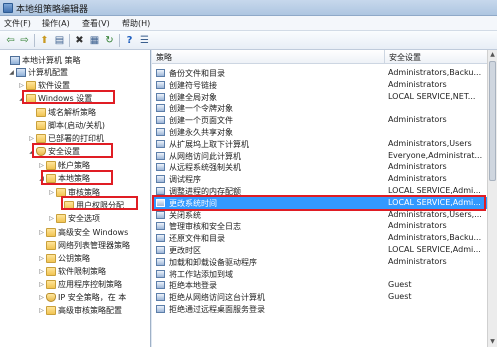  I want to click on policy-name: 创建符号链接, so click(193, 85).